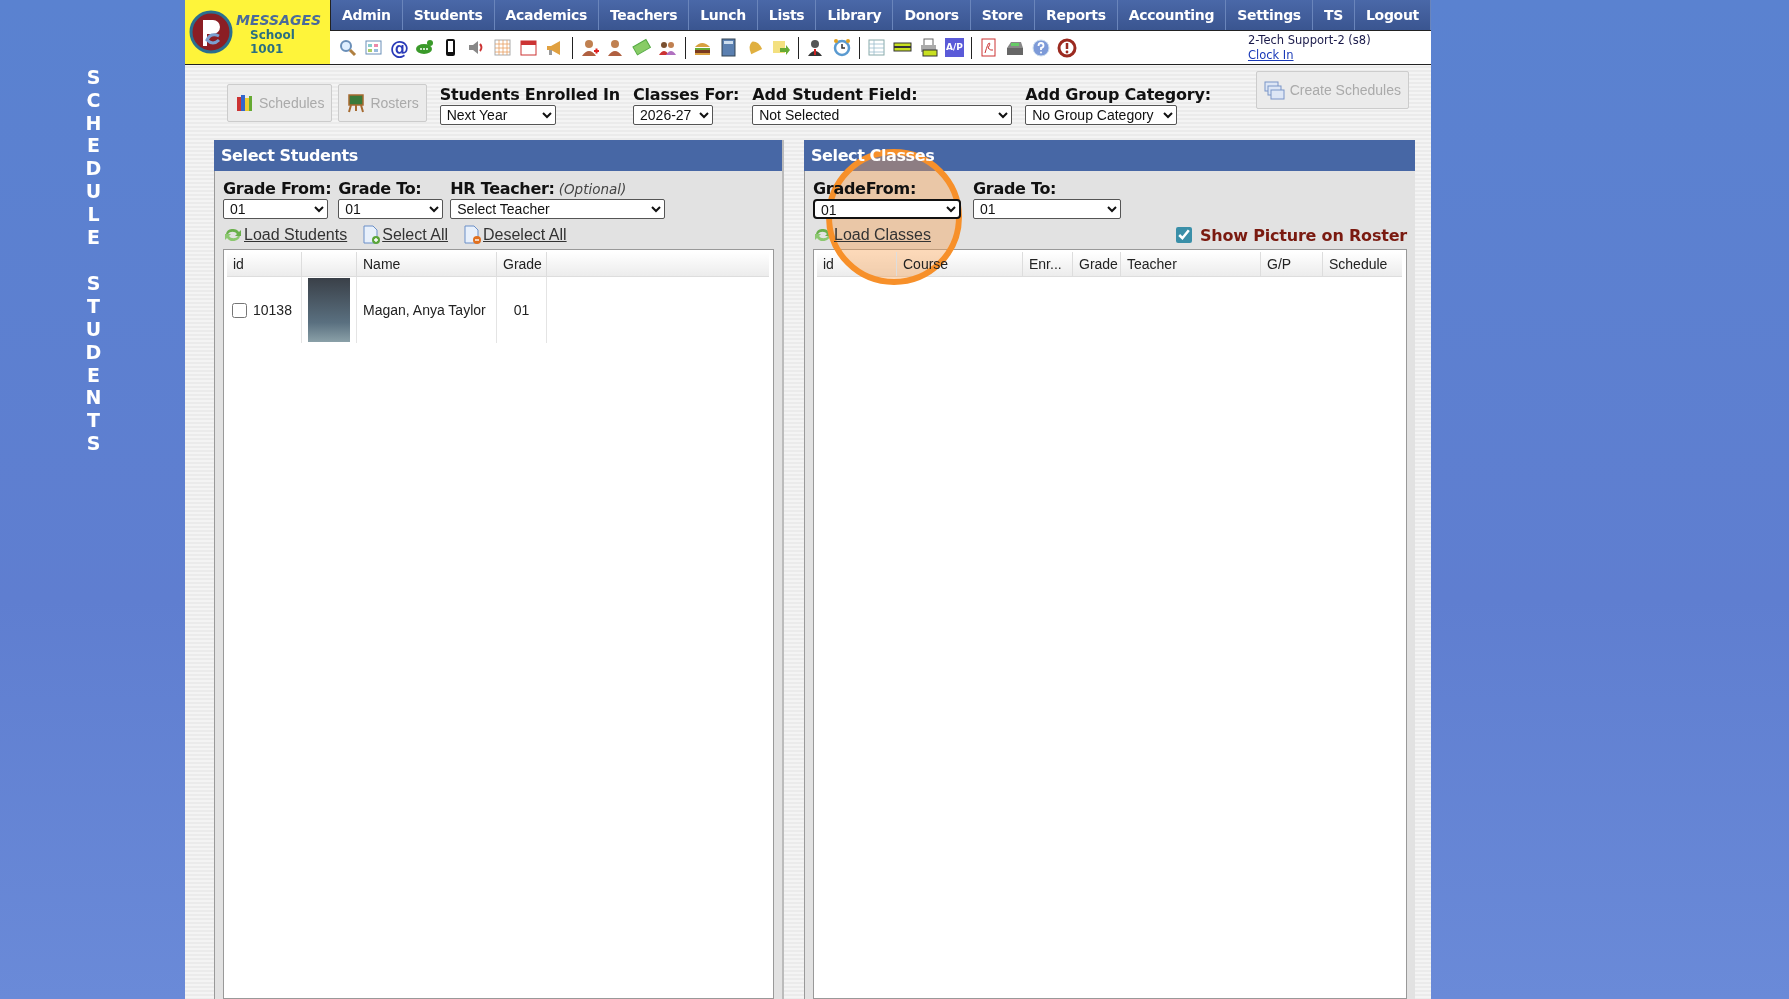 This screenshot has height=999, width=1789. I want to click on nav-item: Academics, so click(546, 15).